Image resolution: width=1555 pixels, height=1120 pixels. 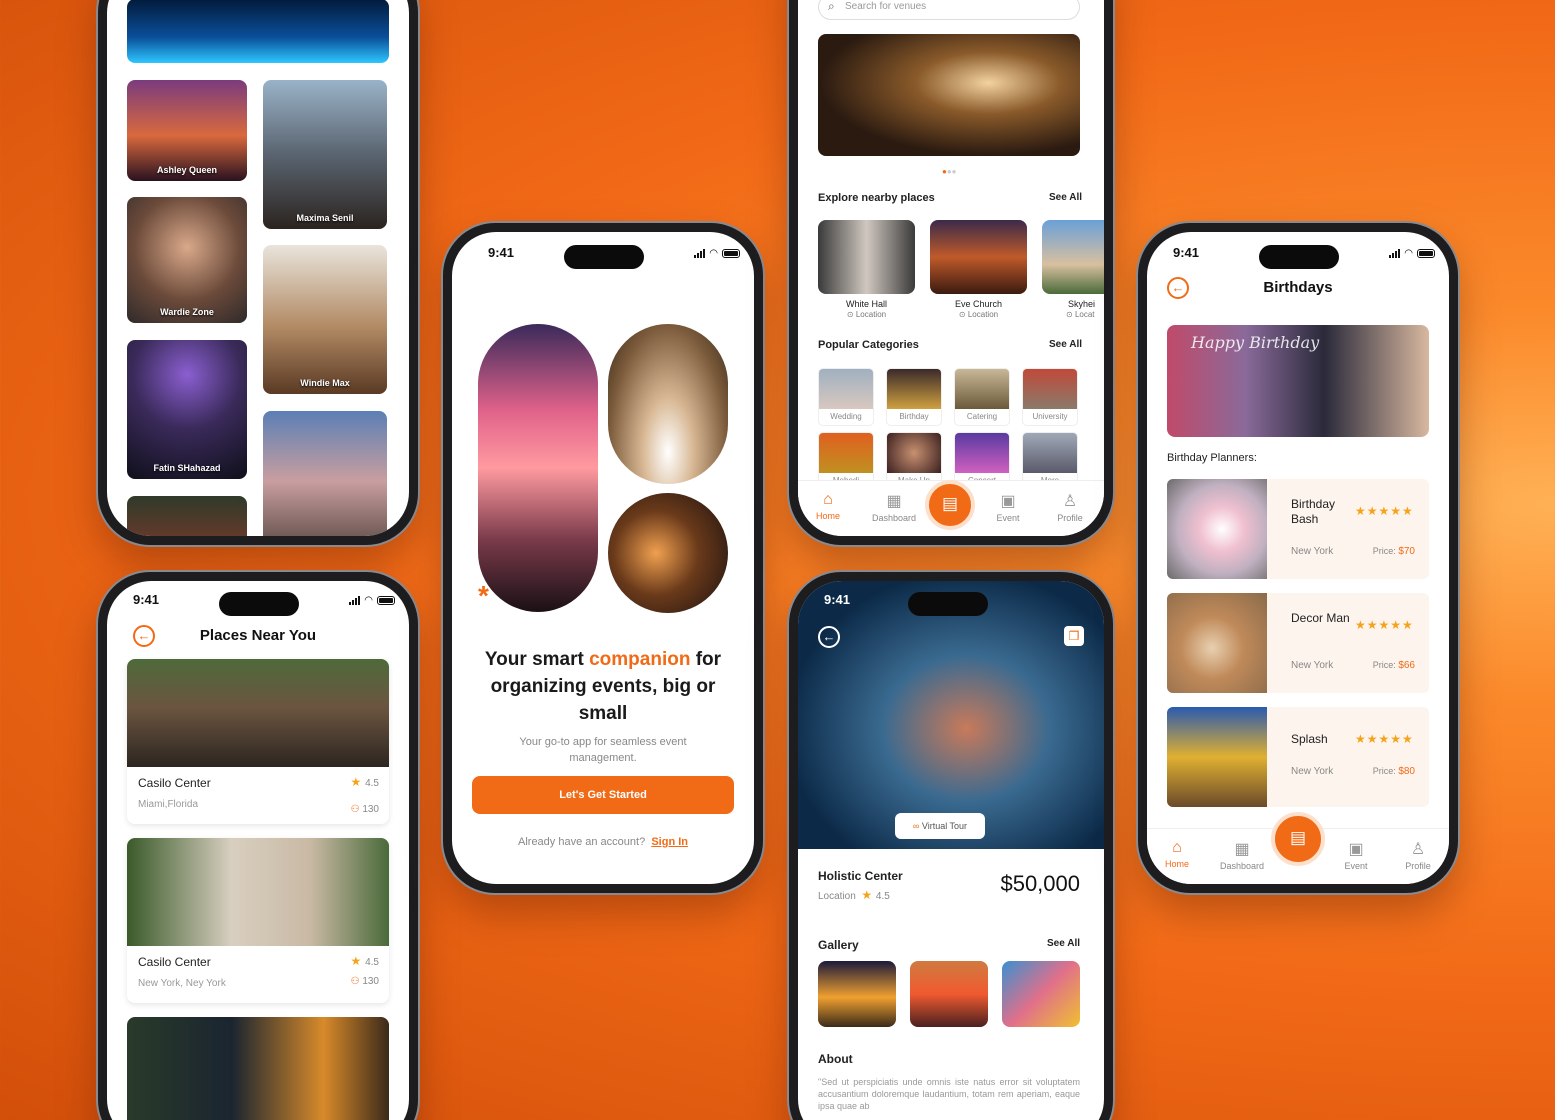 I want to click on planner-card: Splash ★★★★★ New York Price: $80, so click(x=1298, y=757).